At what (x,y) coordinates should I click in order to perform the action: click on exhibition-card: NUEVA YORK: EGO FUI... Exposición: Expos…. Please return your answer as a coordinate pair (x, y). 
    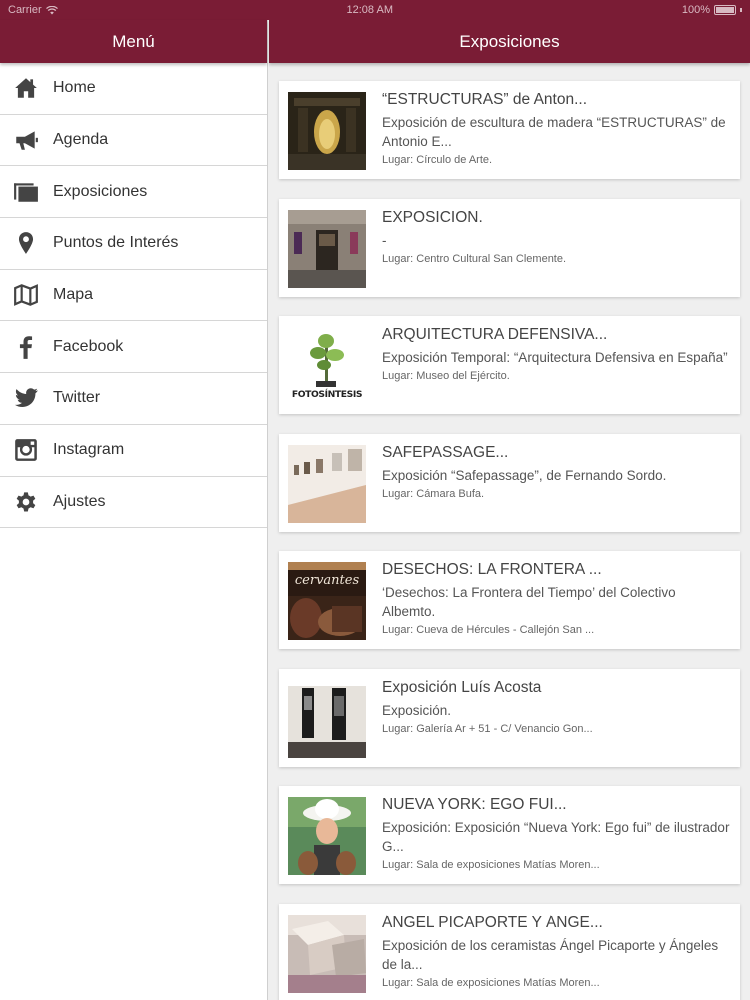
    Looking at the image, I should click on (509, 835).